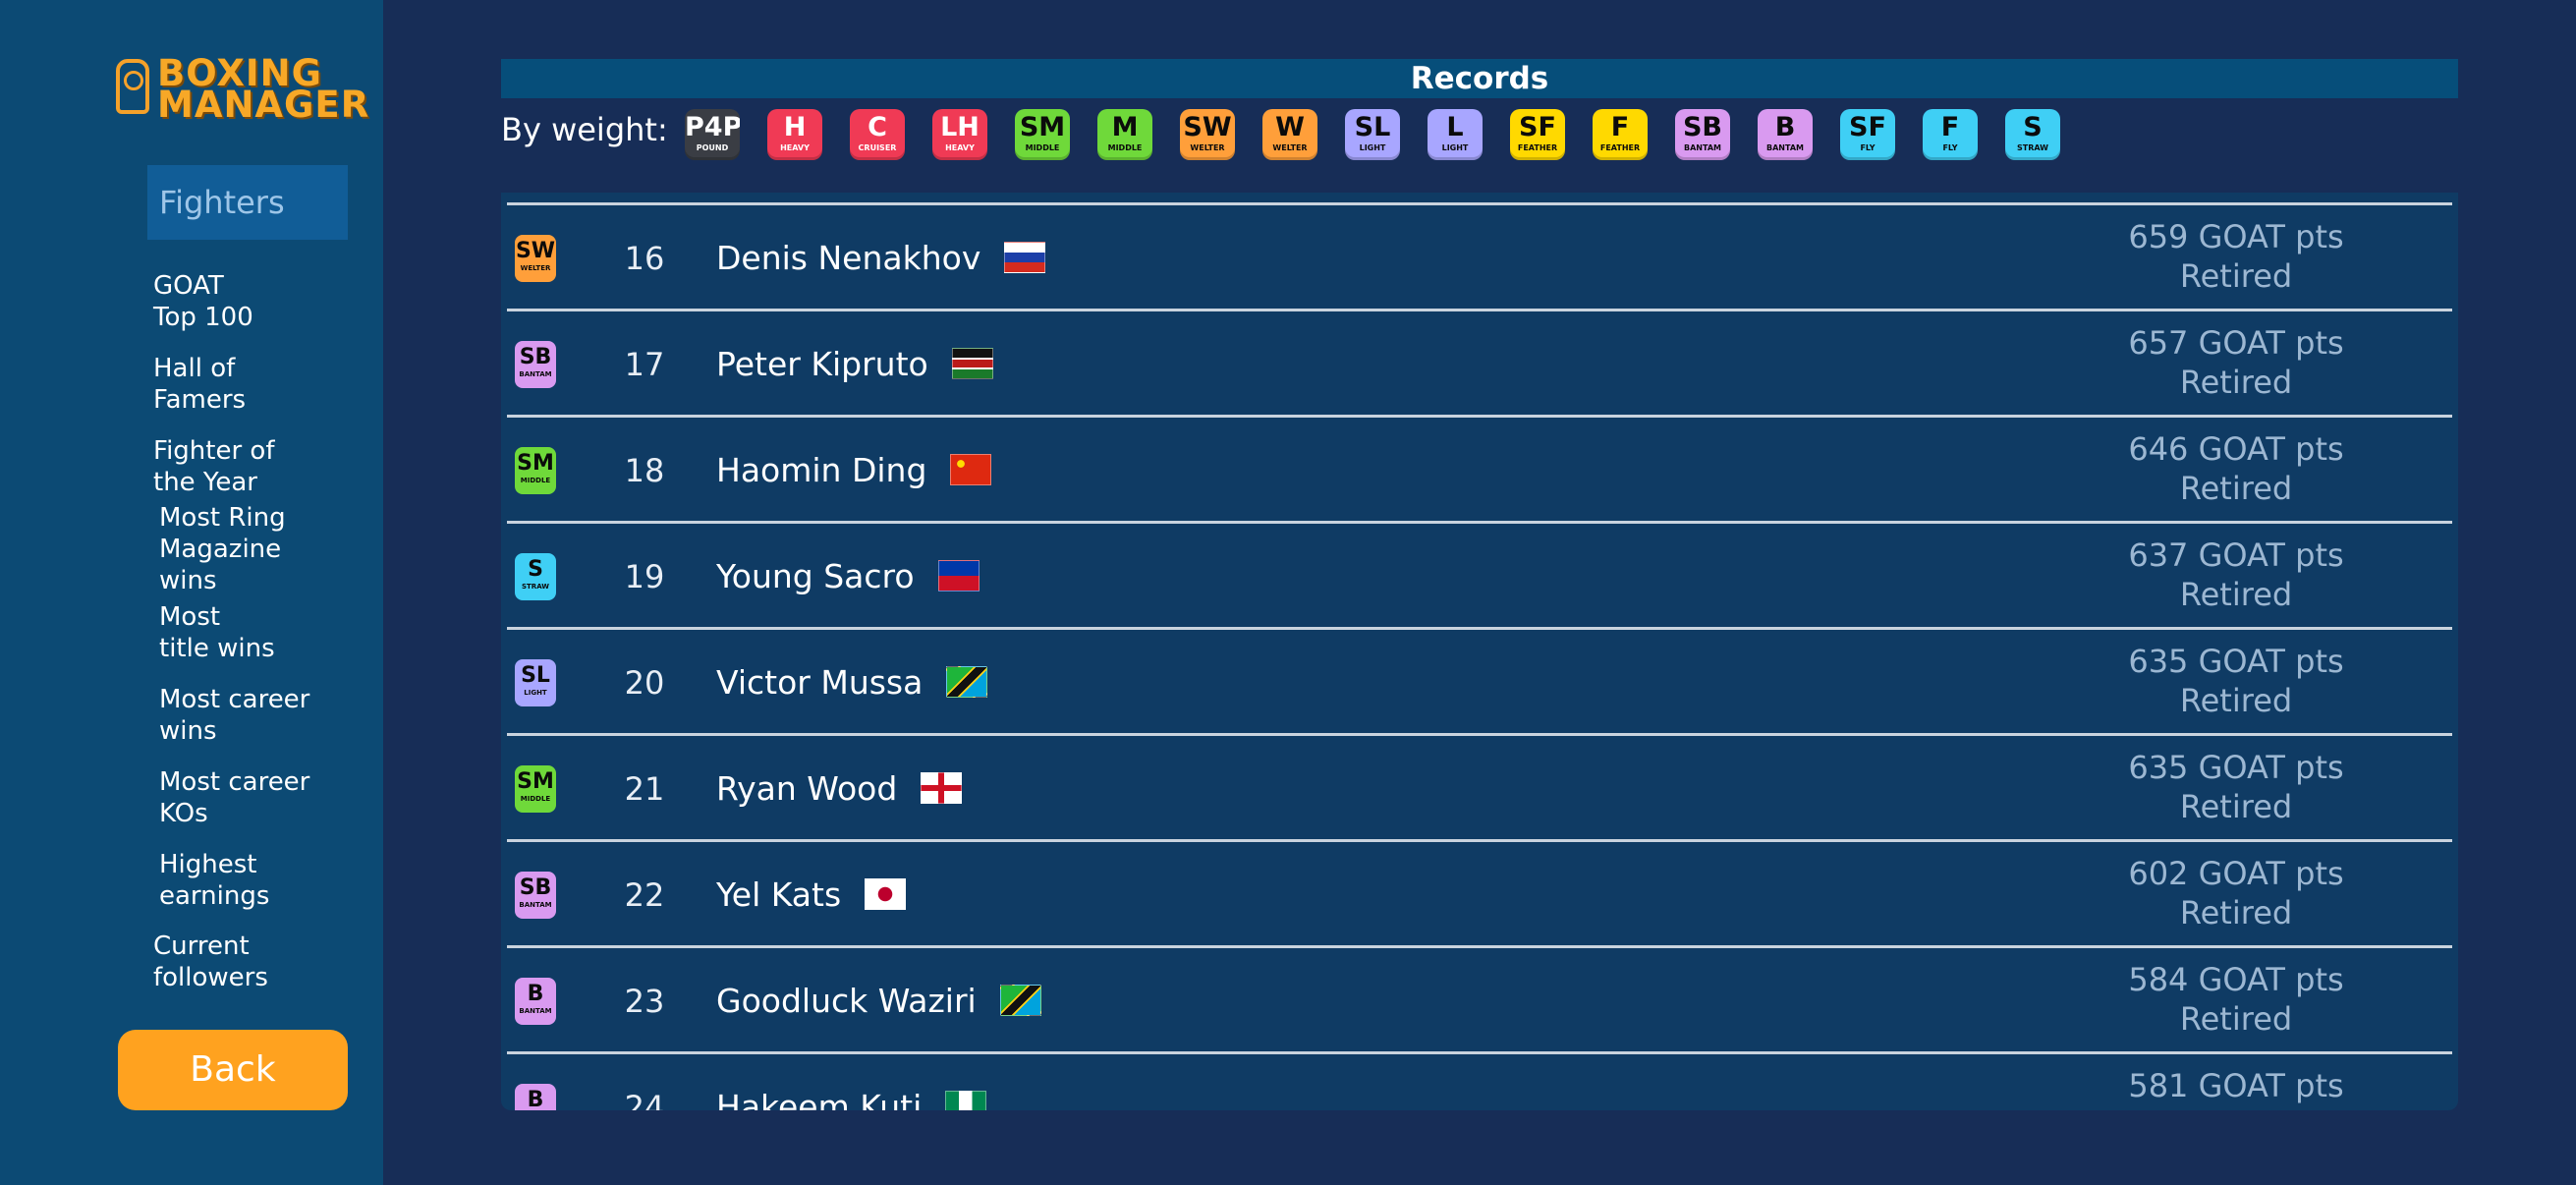  I want to click on fighter-name: Hakeem Kuti, so click(819, 1099).